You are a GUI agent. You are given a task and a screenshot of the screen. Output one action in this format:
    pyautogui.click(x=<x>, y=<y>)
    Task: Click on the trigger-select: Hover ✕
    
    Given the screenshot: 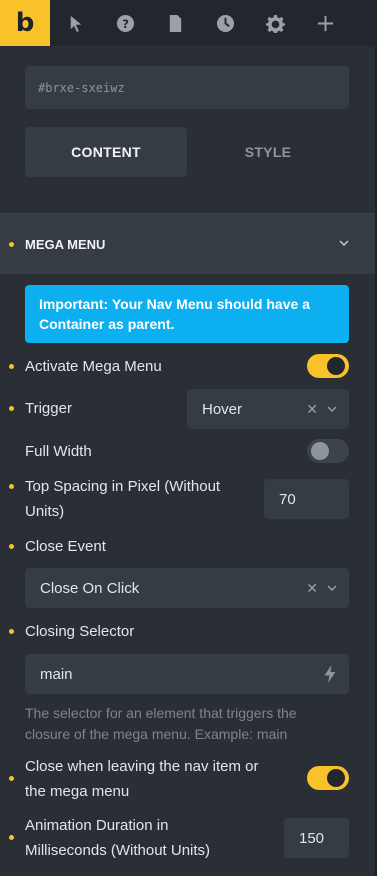 What is the action you would take?
    pyautogui.click(x=268, y=409)
    